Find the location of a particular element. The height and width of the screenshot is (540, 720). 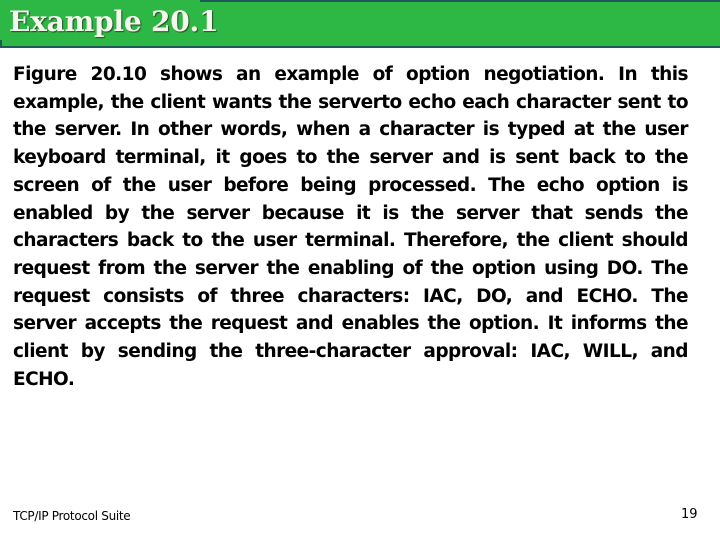

banner-top-rule is located at coordinates (460, 1).